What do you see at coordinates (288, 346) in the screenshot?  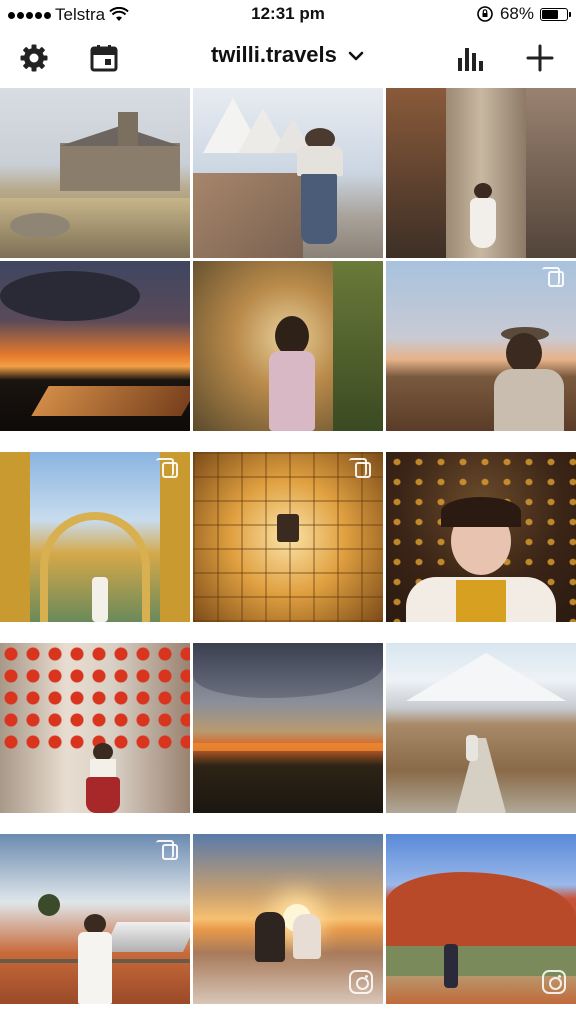 I see `post-fairy-light-garden` at bounding box center [288, 346].